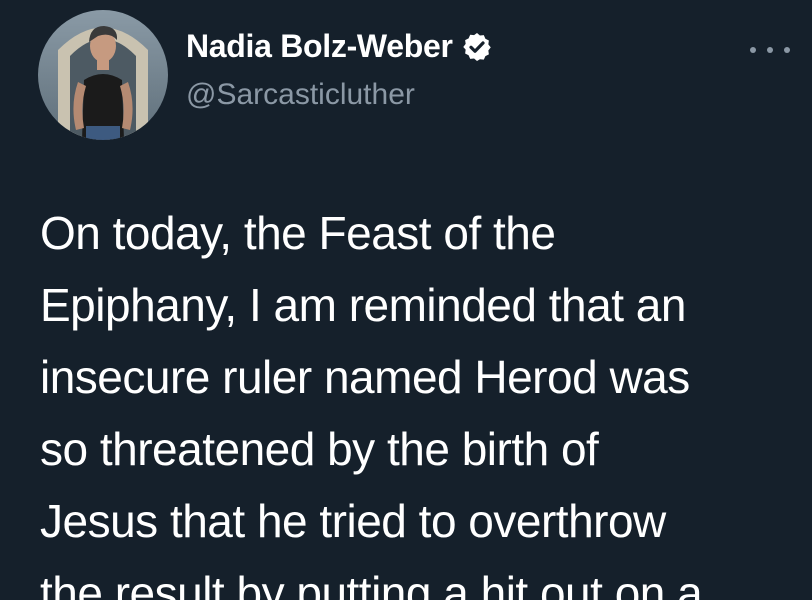 Image resolution: width=812 pixels, height=600 pixels. I want to click on tweet-text-line: On today, the Feast of the, so click(298, 233).